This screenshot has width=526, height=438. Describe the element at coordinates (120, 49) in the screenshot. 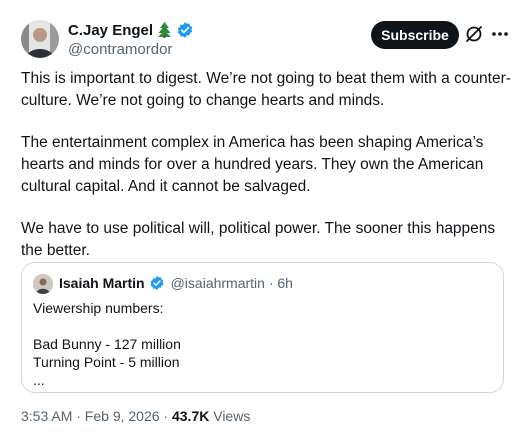

I see `author-handle: @contramordor` at that location.